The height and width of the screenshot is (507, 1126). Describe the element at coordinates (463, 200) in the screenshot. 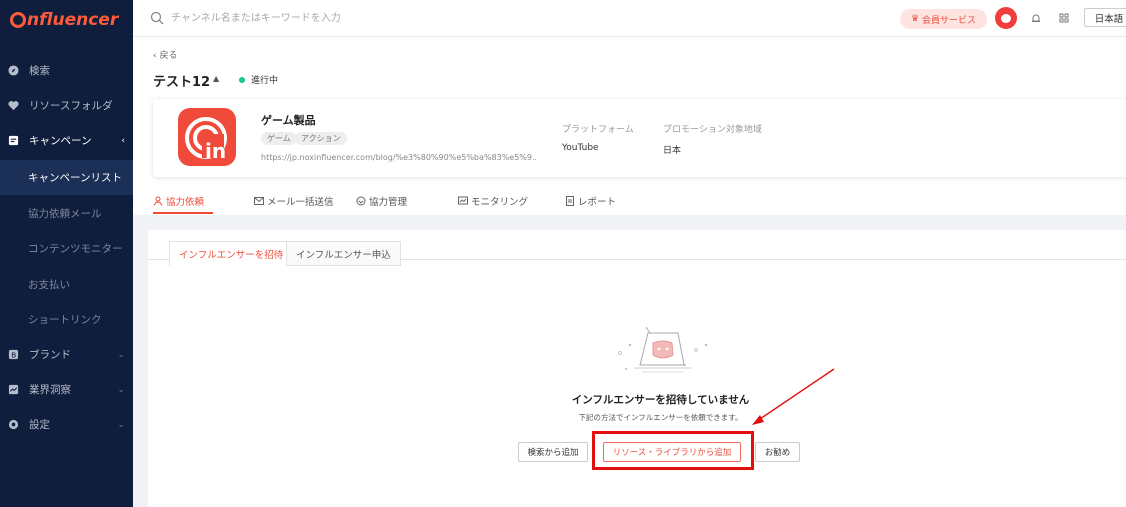

I see `monitor-icon` at that location.